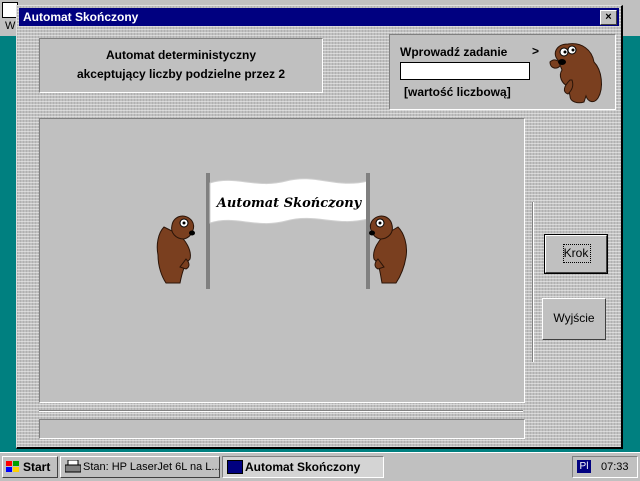  I want to click on window-title: Automat Skończony, so click(81, 17).